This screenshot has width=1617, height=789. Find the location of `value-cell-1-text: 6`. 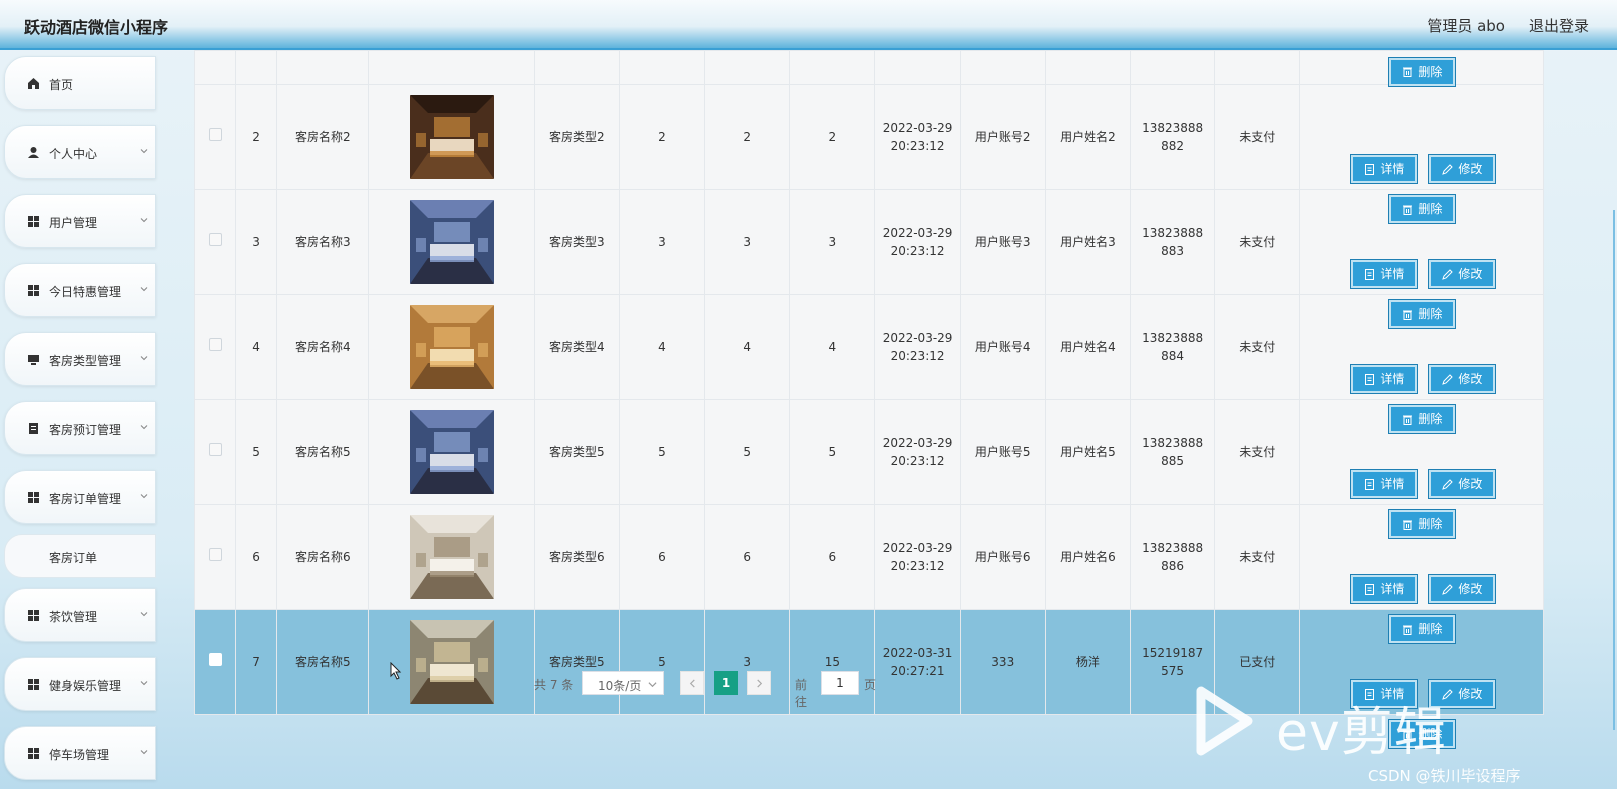

value-cell-1-text: 6 is located at coordinates (662, 557).